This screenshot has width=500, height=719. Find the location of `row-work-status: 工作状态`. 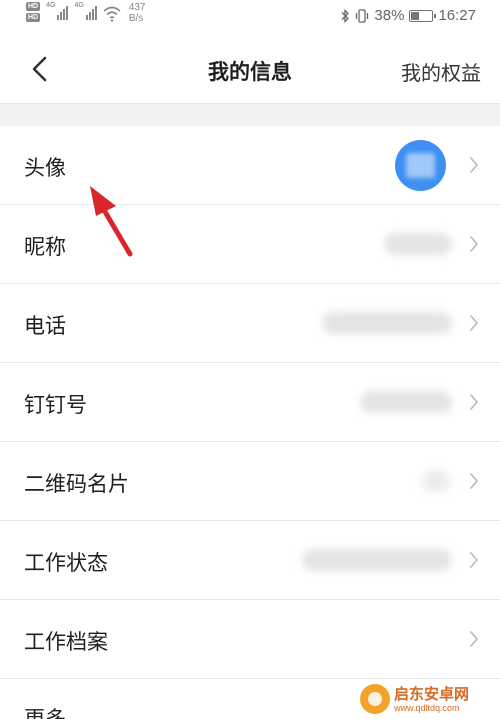

row-work-status: 工作状态 is located at coordinates (250, 560).